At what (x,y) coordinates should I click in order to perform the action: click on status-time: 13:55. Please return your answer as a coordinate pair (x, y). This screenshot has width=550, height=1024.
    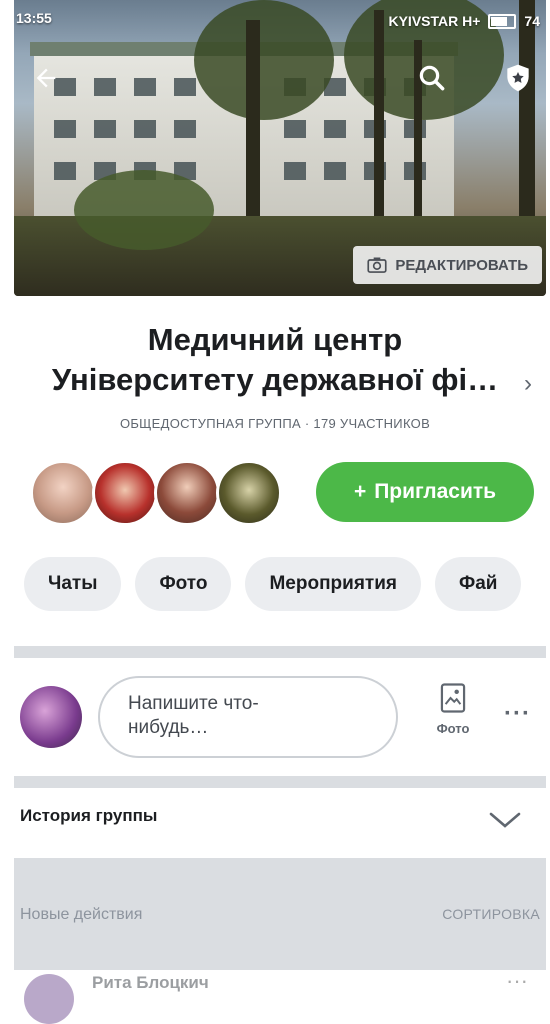
    Looking at the image, I should click on (34, 18).